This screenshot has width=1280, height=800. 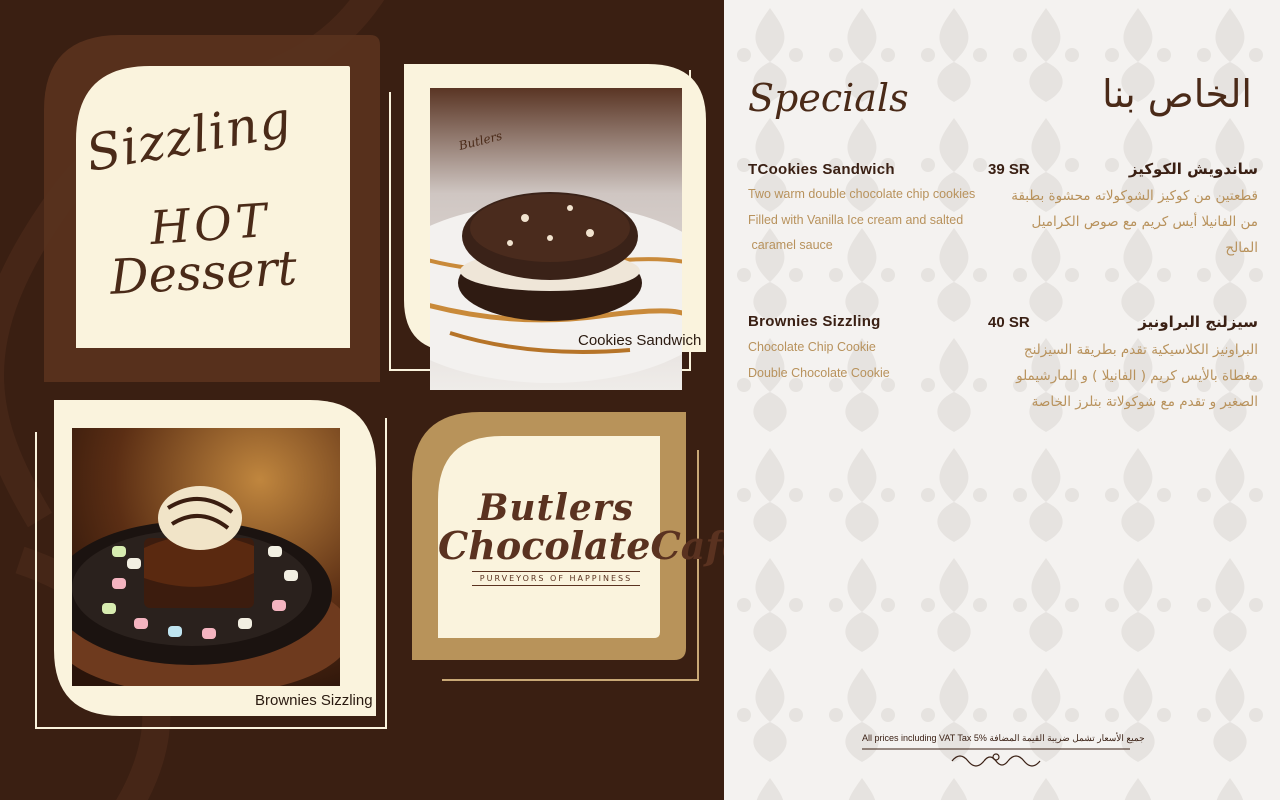 What do you see at coordinates (581, 545) in the screenshot?
I see `logo-line-2: ChocolateCafé` at bounding box center [581, 545].